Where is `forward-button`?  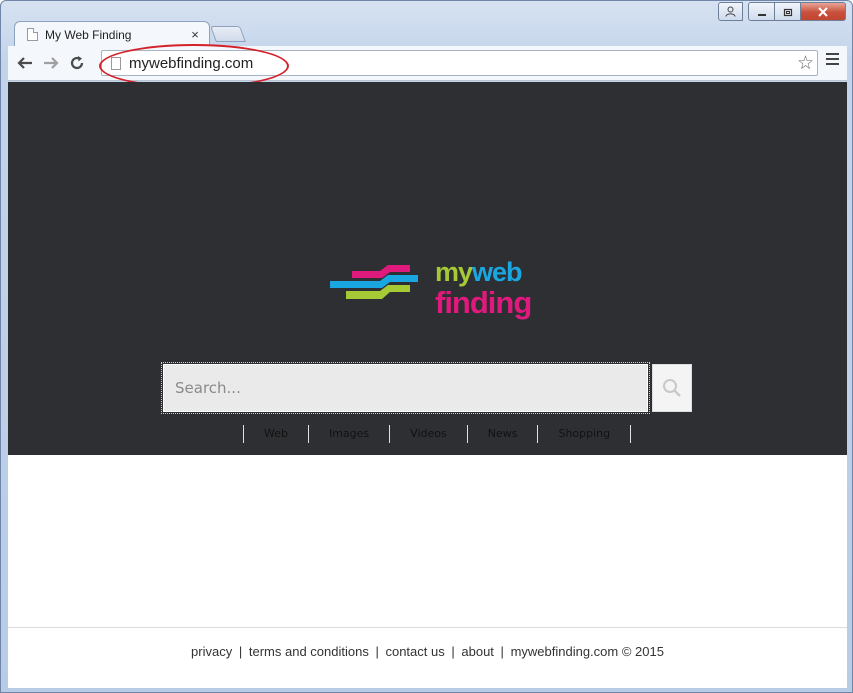 forward-button is located at coordinates (51, 63).